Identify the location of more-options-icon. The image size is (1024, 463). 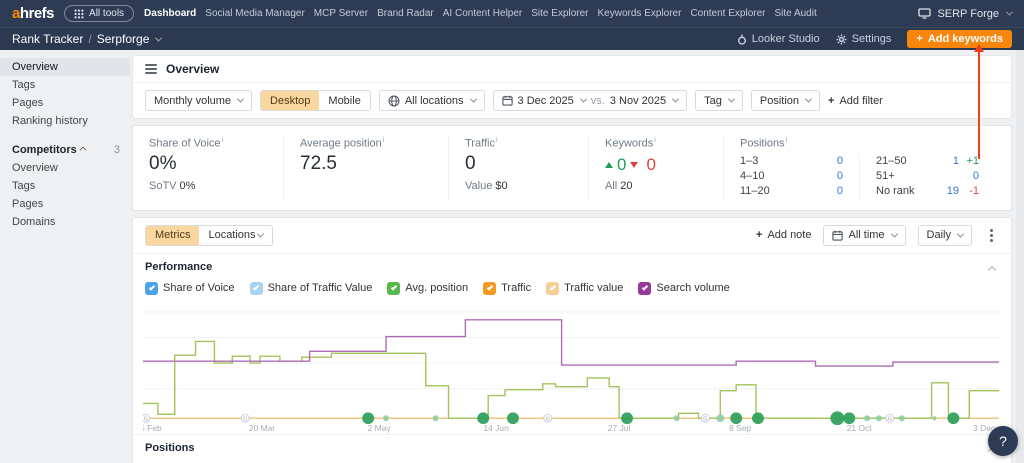
(991, 235).